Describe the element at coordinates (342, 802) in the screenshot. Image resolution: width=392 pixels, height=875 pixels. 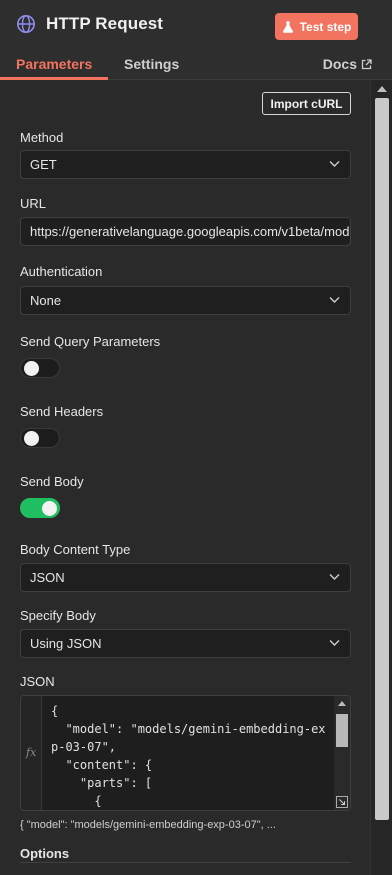
I see `expand-icon` at that location.